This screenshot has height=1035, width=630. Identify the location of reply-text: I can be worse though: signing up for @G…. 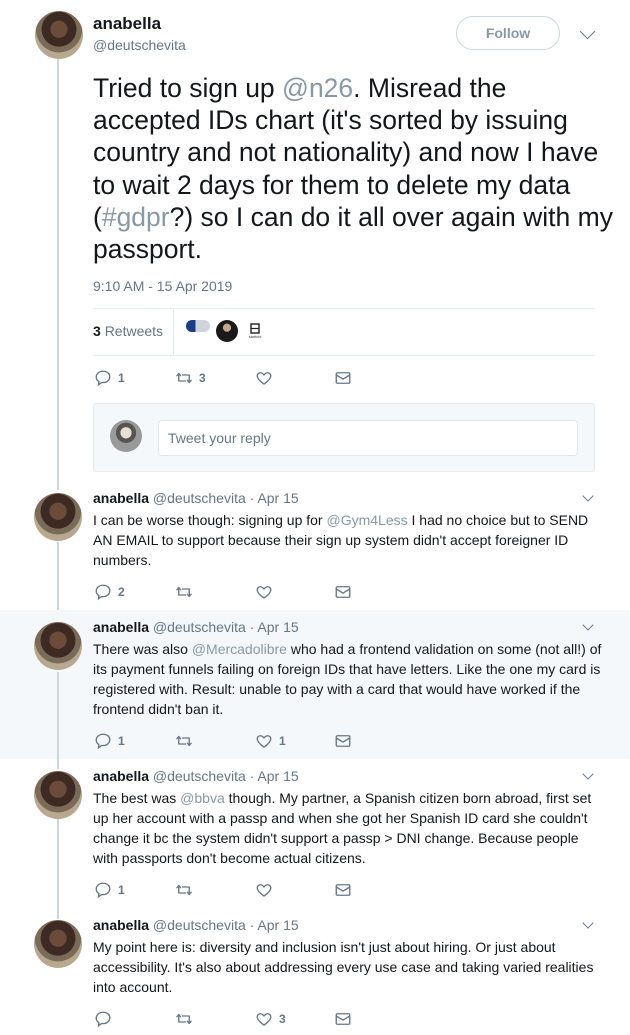
(348, 540).